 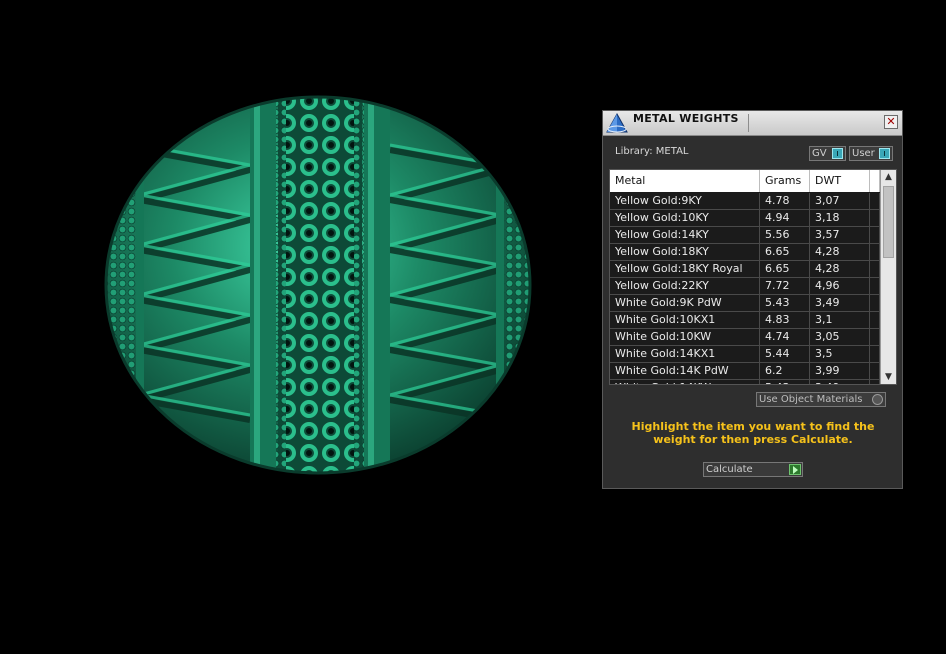 What do you see at coordinates (863, 153) in the screenshot?
I see `user-label: User` at bounding box center [863, 153].